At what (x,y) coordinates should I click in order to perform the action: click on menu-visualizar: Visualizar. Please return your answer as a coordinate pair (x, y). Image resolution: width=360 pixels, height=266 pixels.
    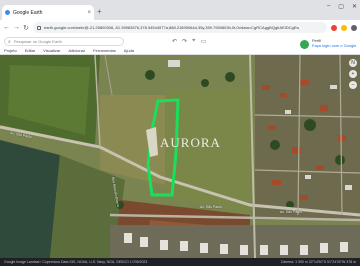
    Looking at the image, I should click on (51, 50).